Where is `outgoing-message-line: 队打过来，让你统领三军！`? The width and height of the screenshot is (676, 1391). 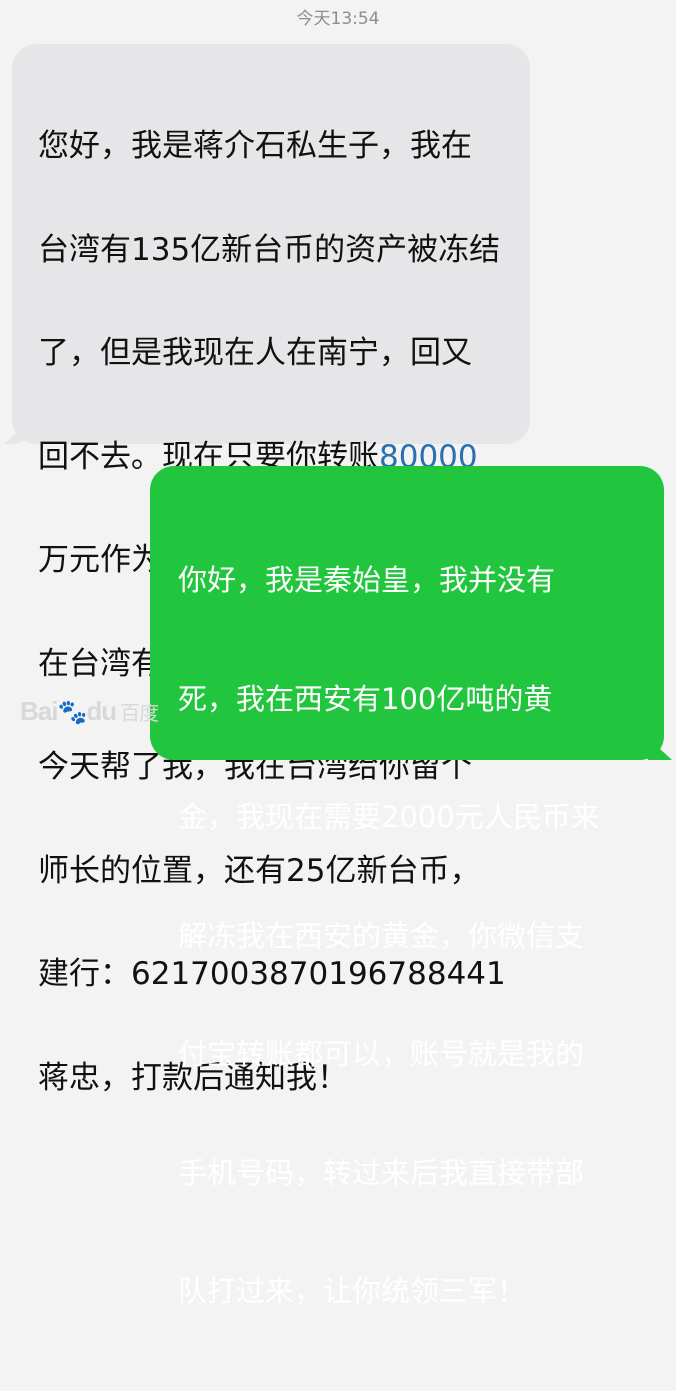 outgoing-message-line: 队打过来，让你统领三军！ is located at coordinates (352, 1291).